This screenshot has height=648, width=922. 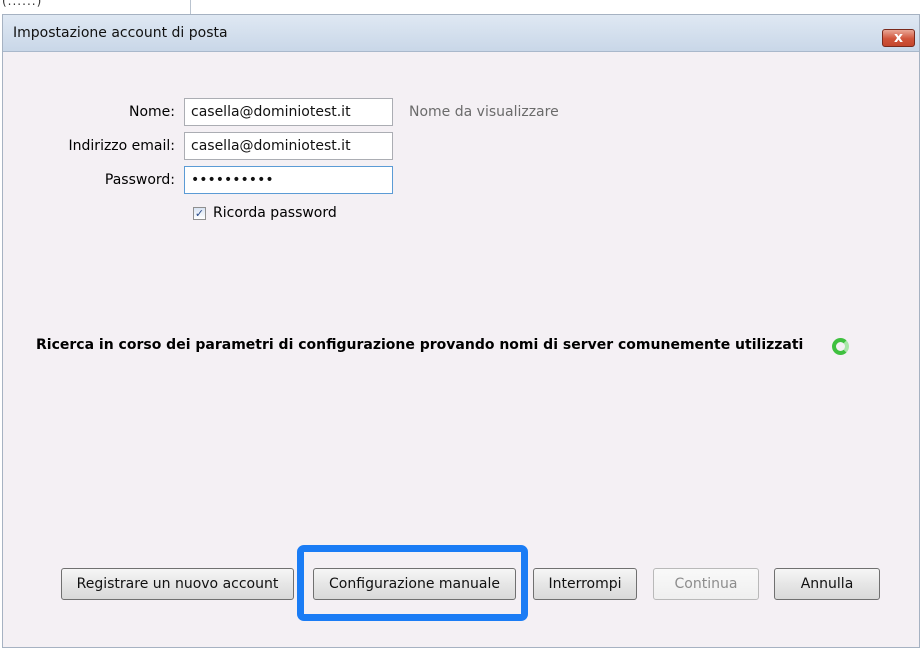 What do you see at coordinates (120, 33) in the screenshot?
I see `window-title: Impostazione account di posta` at bounding box center [120, 33].